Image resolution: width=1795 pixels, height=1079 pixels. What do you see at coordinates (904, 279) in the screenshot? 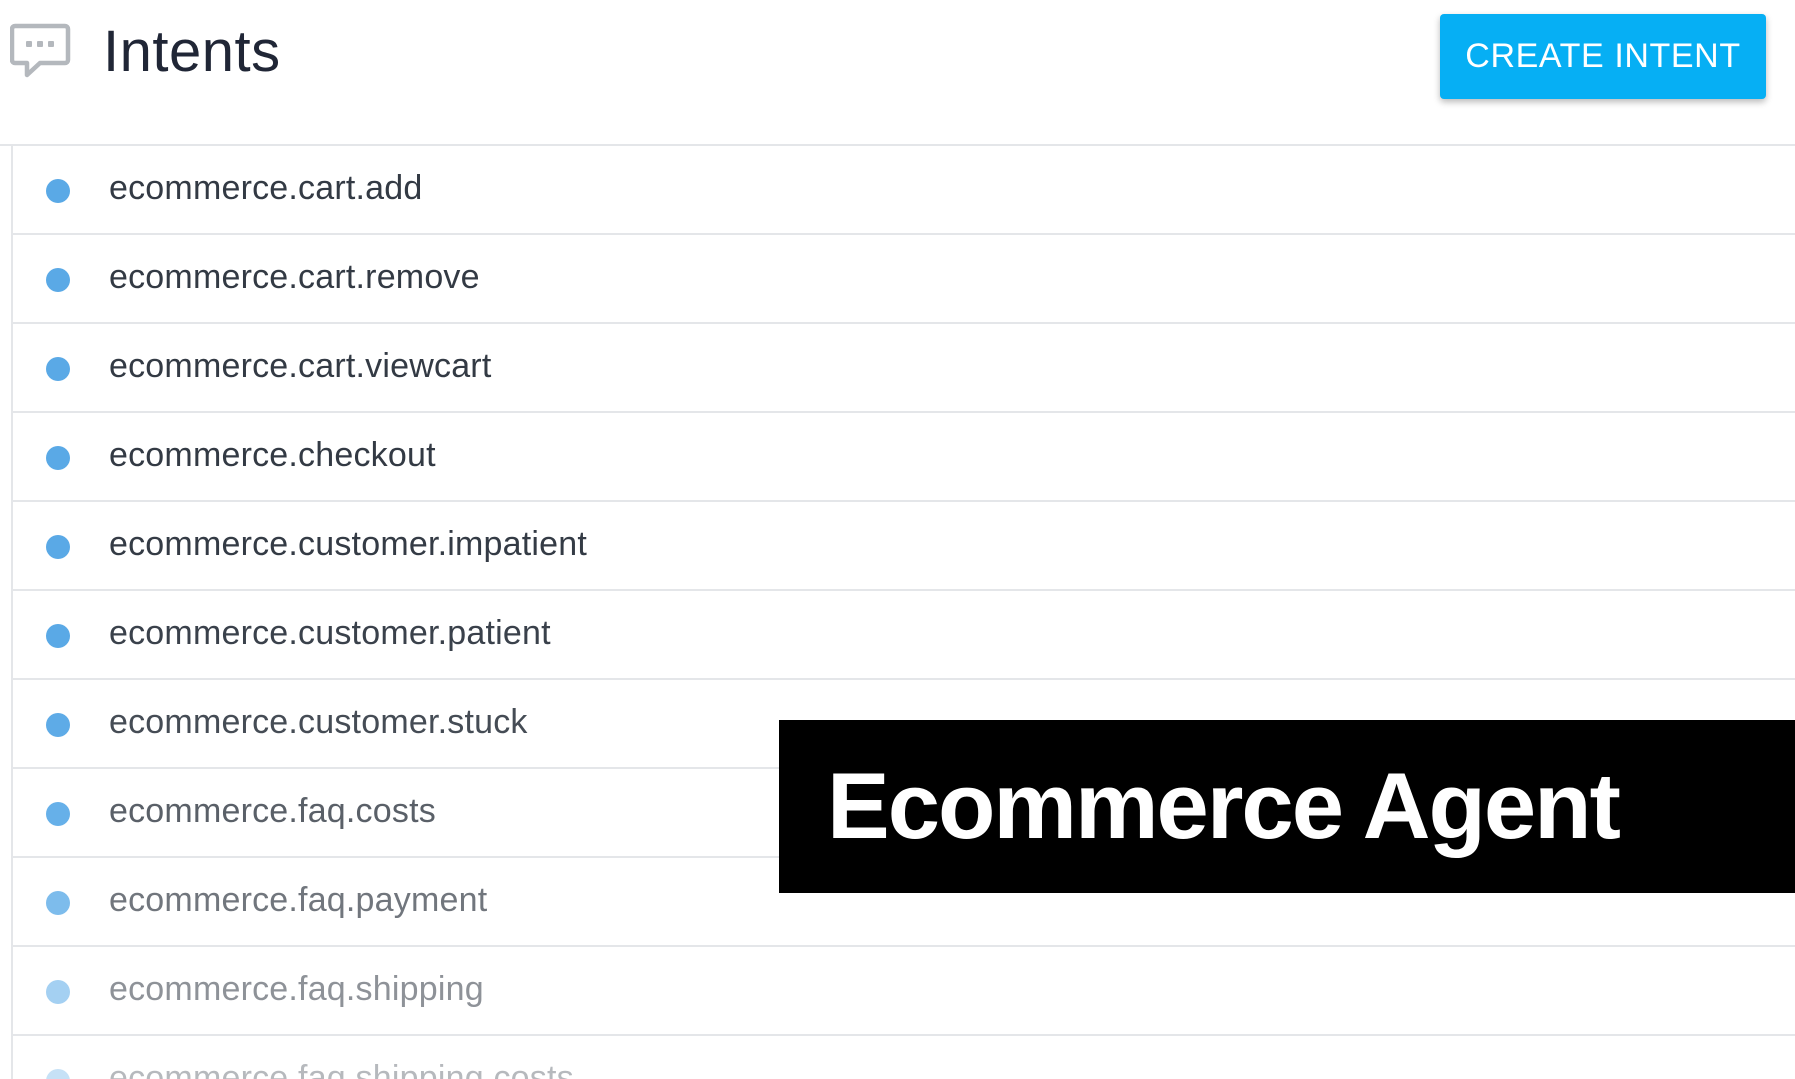
I see `intent-row: ecommerce.cart.remove` at bounding box center [904, 279].